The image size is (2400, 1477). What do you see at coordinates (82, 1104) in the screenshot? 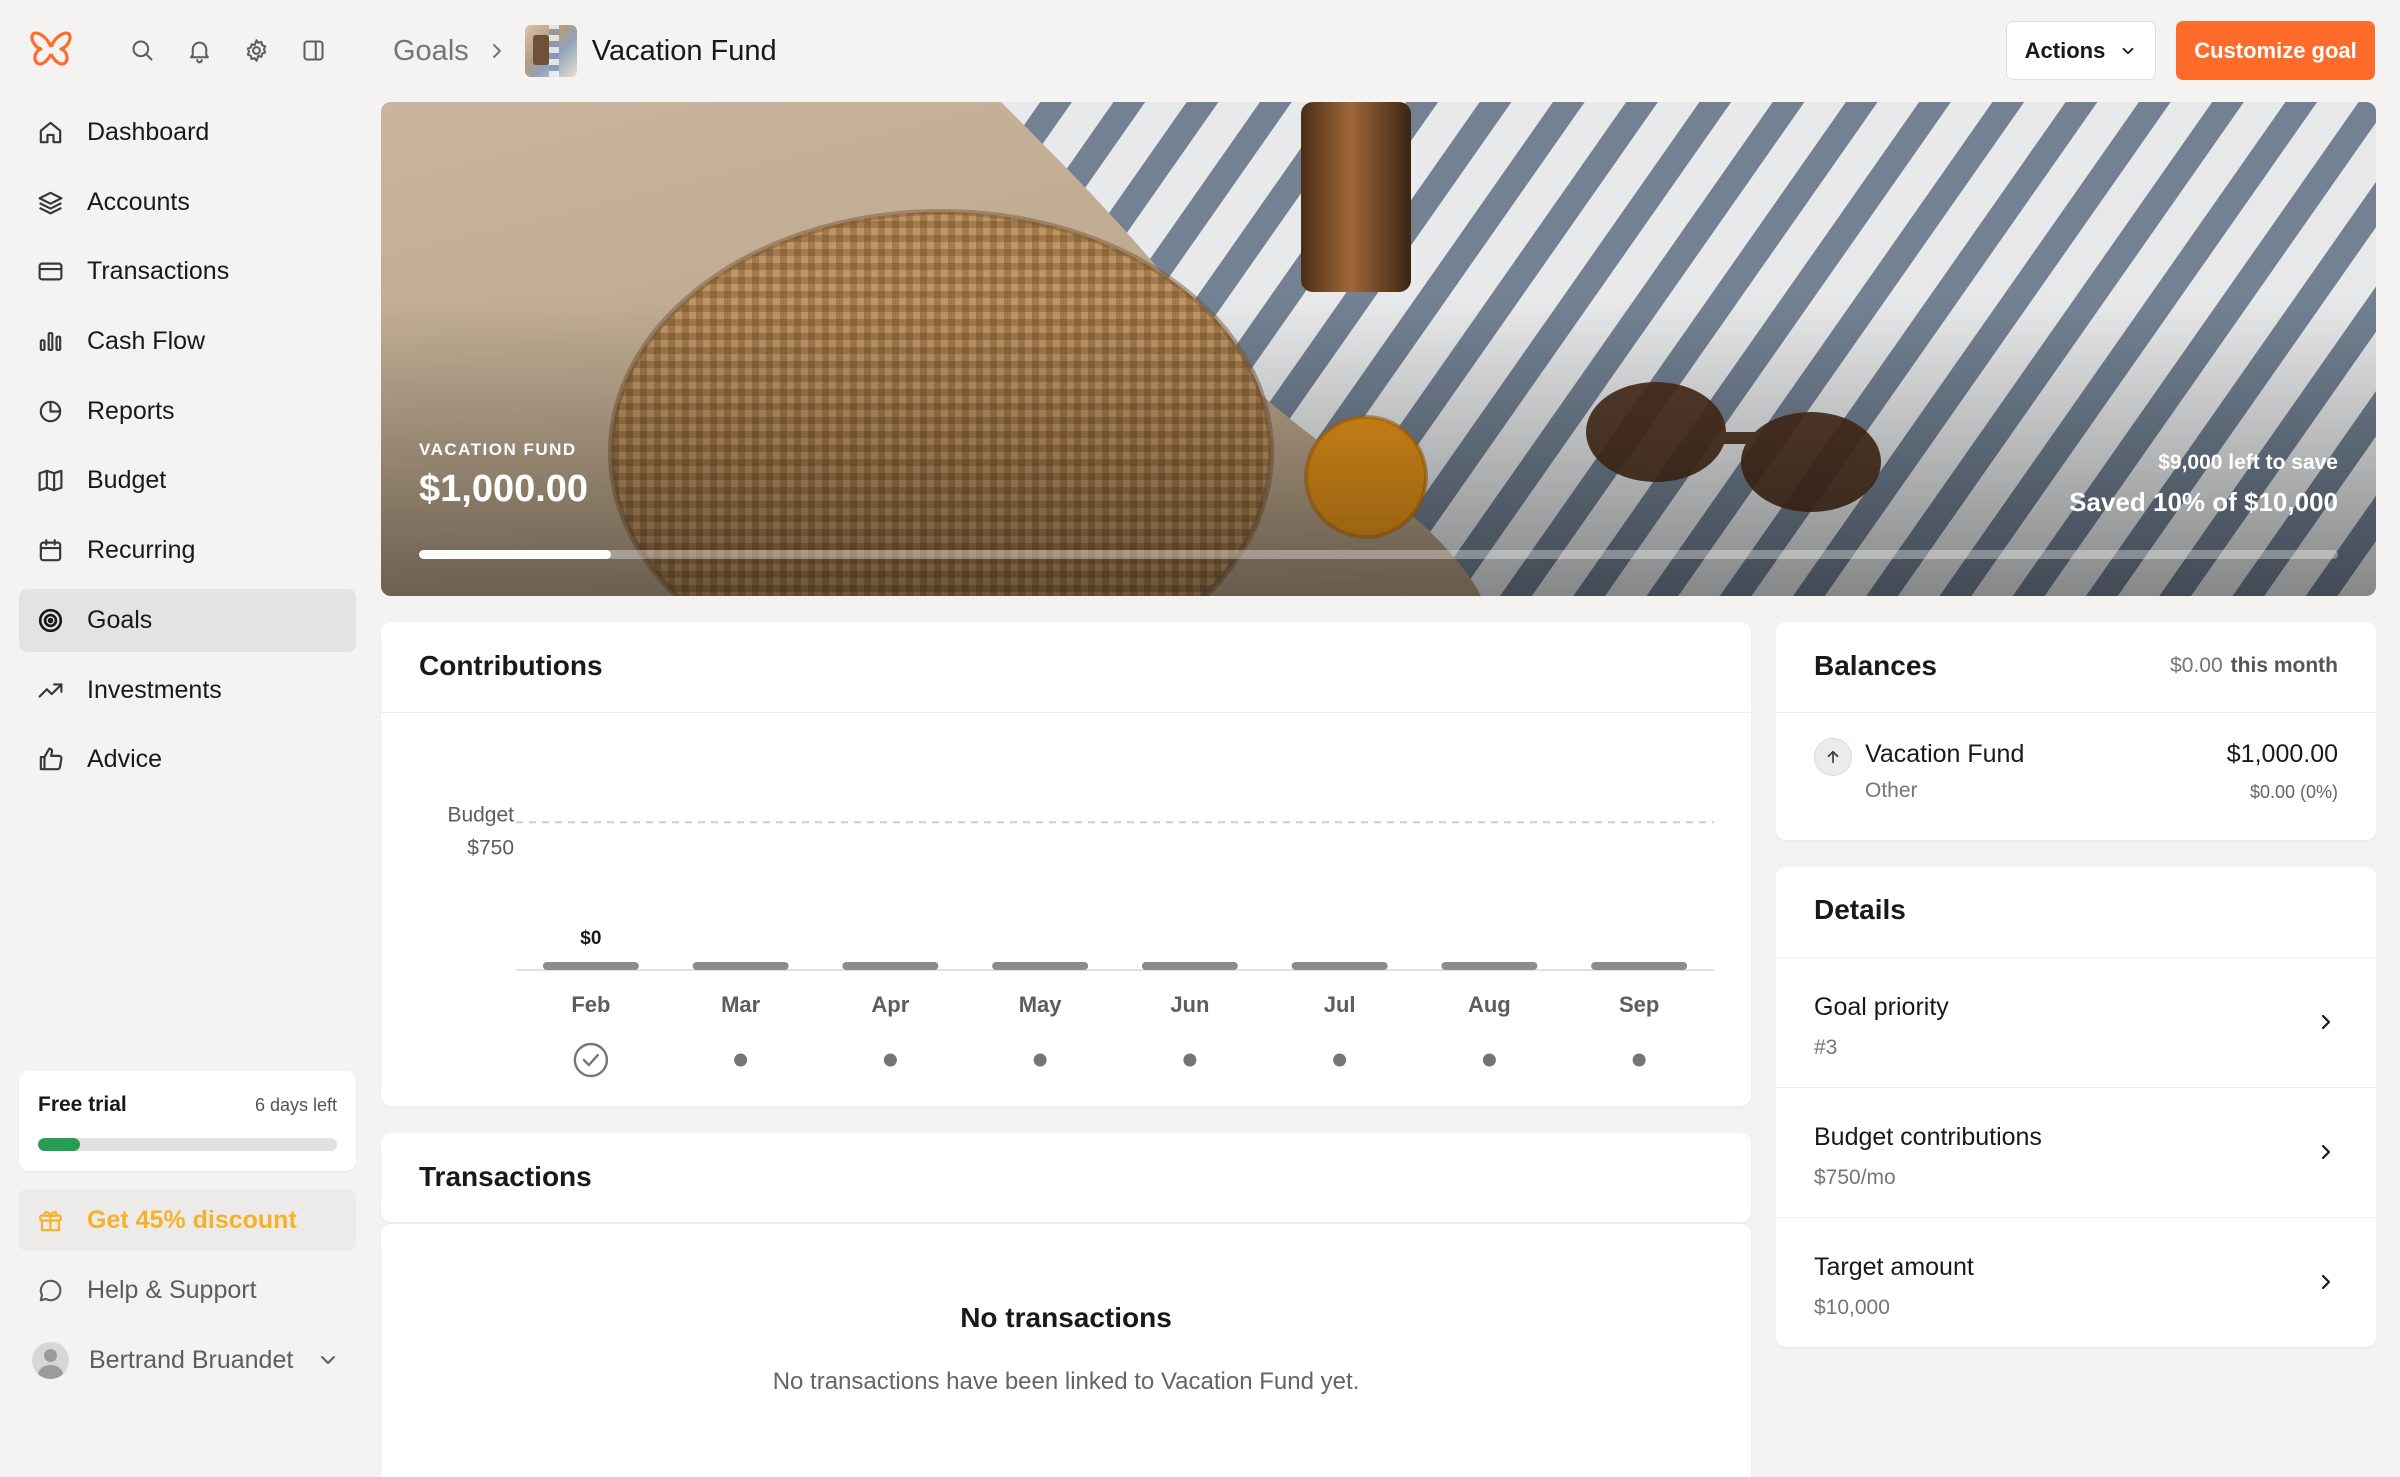
I see `trial-title: Free trial` at bounding box center [82, 1104].